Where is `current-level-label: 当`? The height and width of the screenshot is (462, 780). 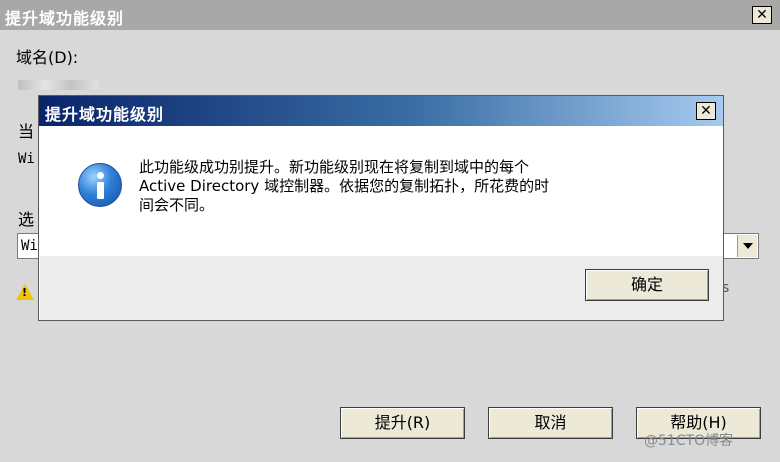
current-level-label: 当 is located at coordinates (26, 131).